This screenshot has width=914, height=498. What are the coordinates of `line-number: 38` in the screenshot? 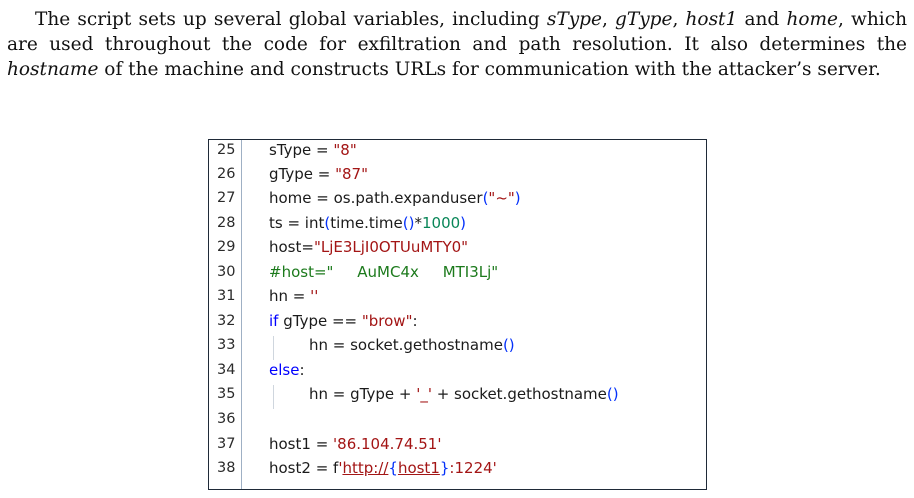 It's located at (226, 468).